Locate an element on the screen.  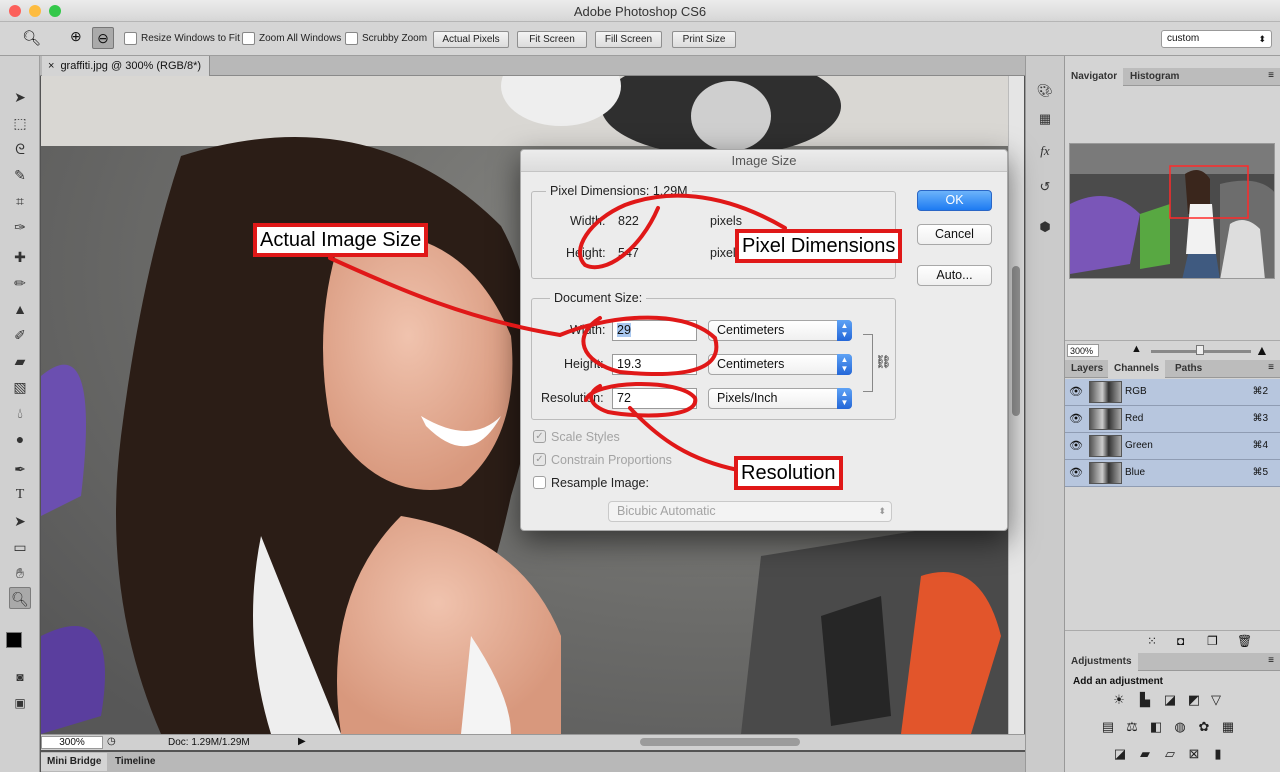
3d-icon: ⬢ is located at coordinates (1045, 227).